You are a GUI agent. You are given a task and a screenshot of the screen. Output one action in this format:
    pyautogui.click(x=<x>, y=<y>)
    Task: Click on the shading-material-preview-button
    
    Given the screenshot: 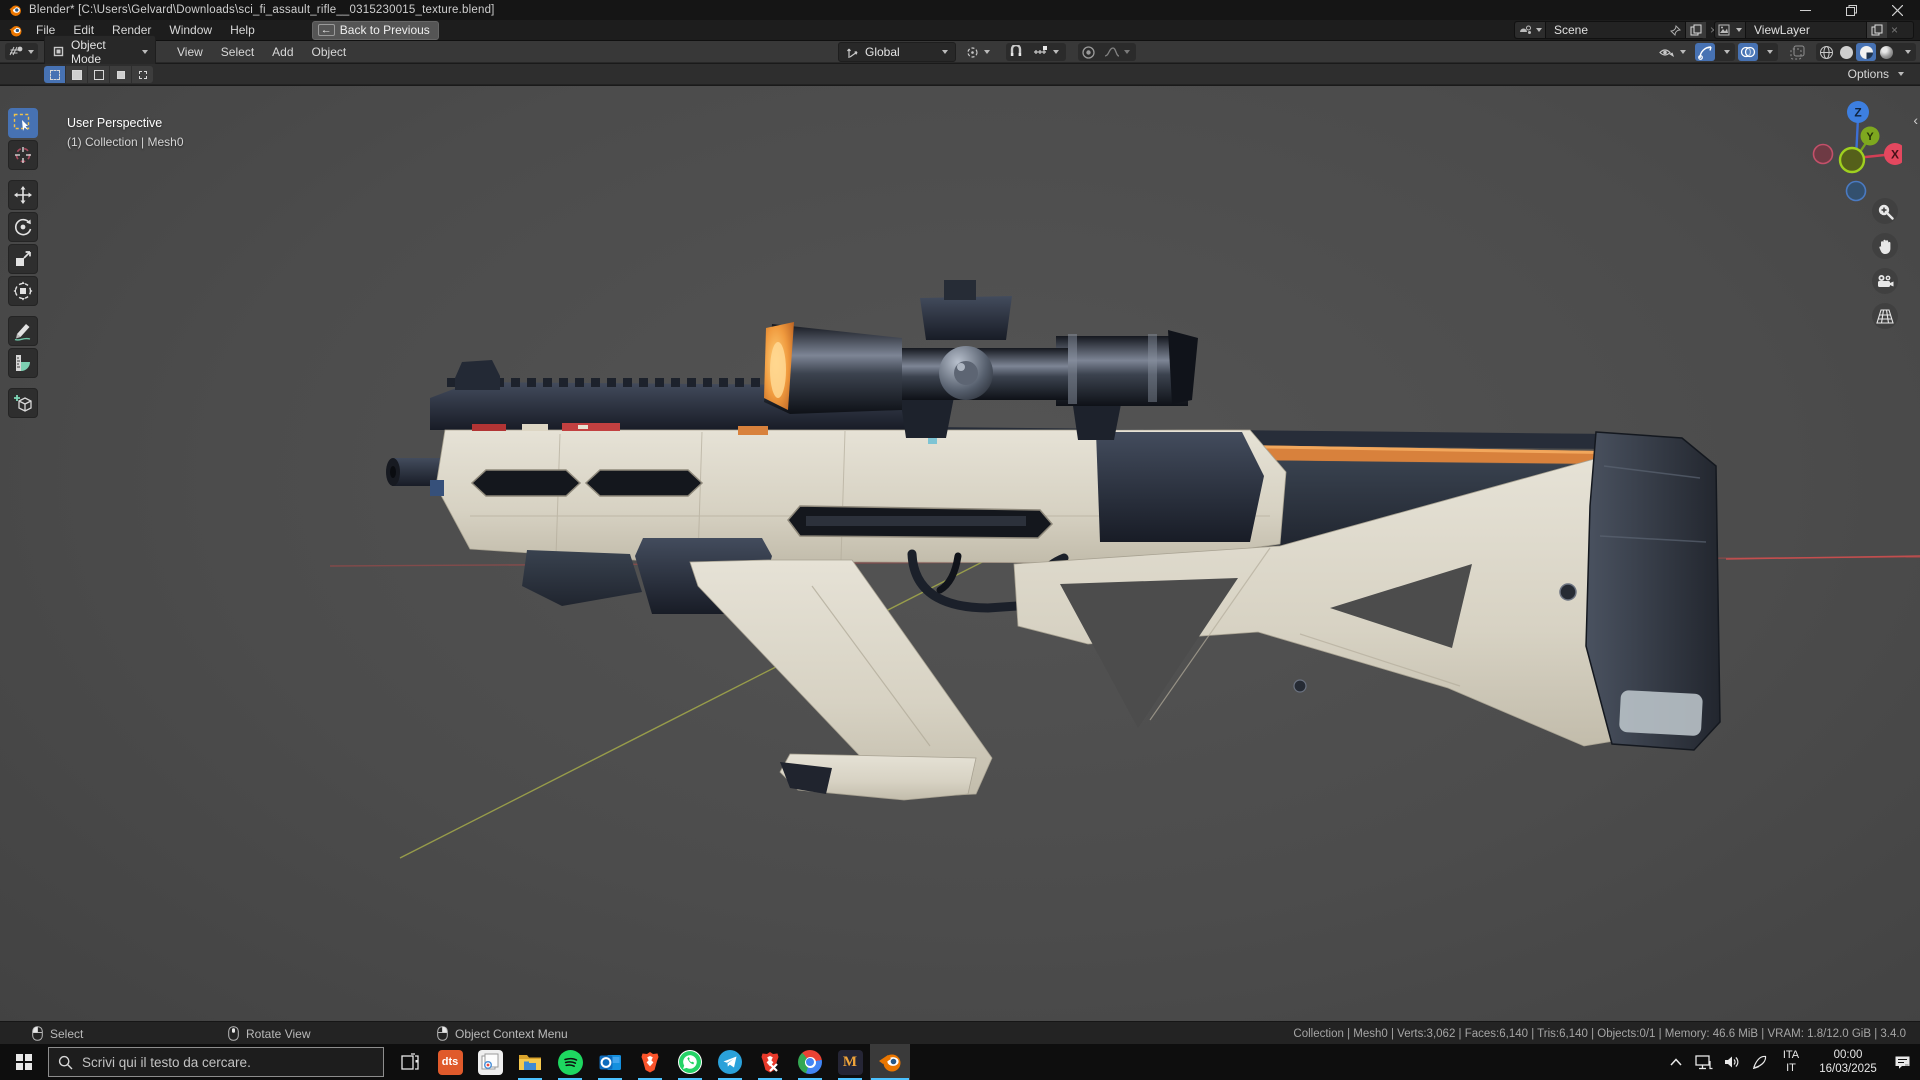 What is the action you would take?
    pyautogui.click(x=1866, y=52)
    